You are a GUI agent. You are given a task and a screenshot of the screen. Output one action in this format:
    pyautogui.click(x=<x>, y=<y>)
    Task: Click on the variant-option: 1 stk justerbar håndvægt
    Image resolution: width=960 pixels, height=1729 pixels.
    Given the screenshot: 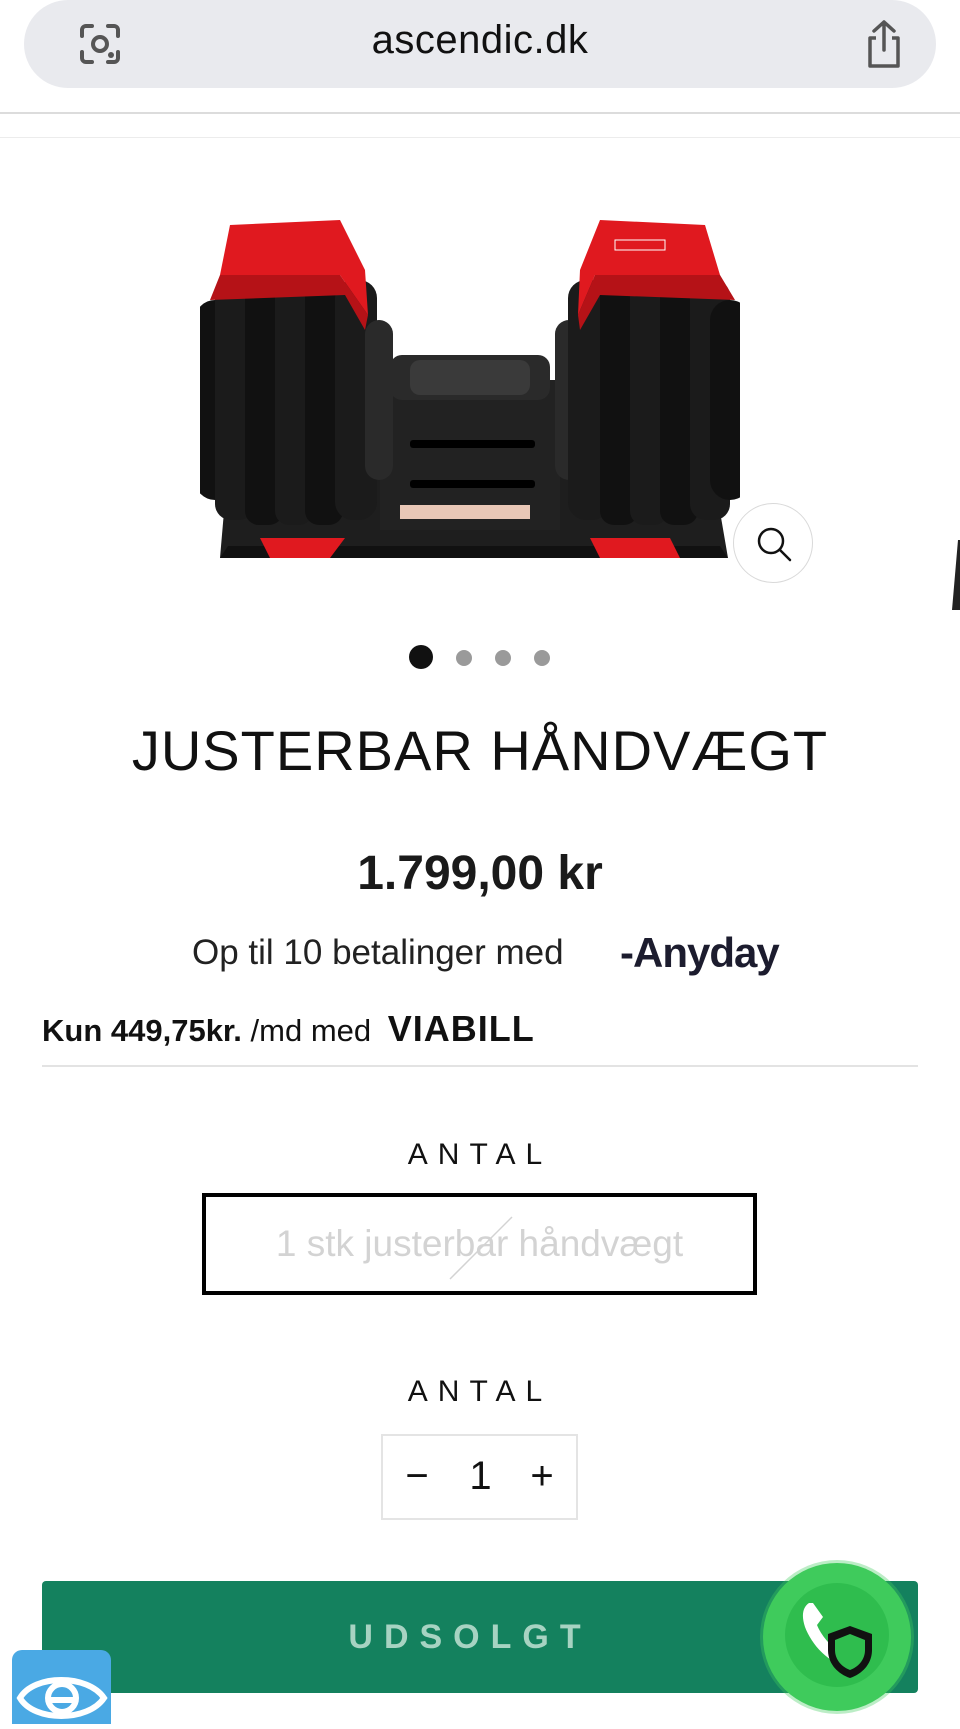 What is the action you would take?
    pyautogui.click(x=479, y=1244)
    